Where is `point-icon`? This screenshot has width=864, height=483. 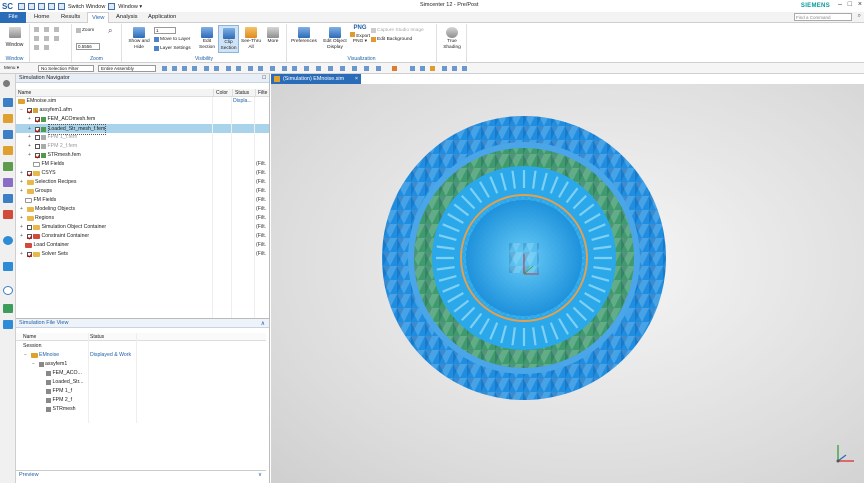 point-icon is located at coordinates (194, 68).